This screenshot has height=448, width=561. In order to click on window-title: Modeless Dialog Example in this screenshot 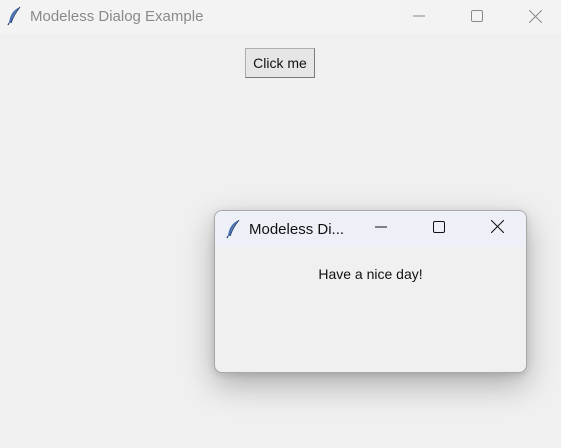, I will do `click(117, 16)`.